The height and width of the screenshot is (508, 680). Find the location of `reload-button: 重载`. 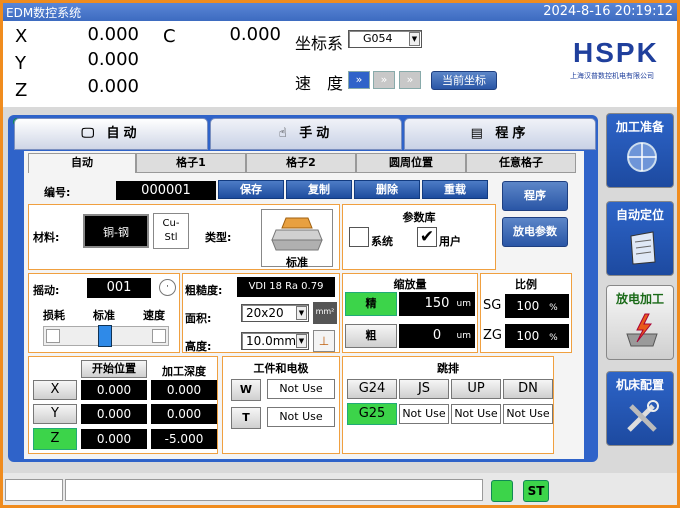

reload-button: 重载 is located at coordinates (455, 189).